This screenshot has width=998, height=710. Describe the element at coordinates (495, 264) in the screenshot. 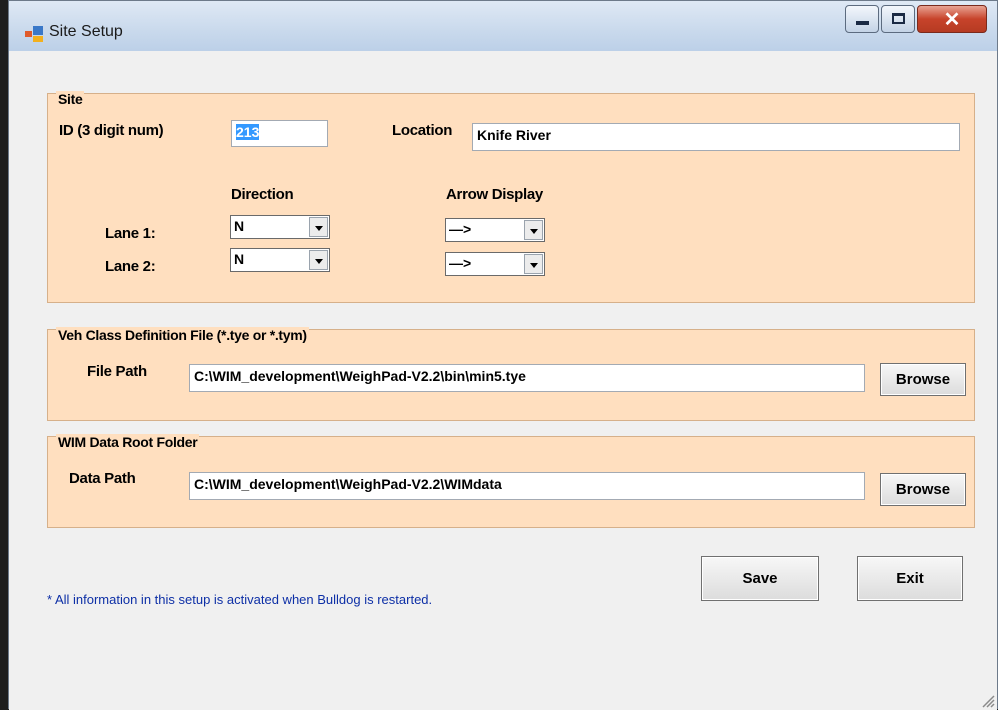

I see `lane-2-arrow-select: —>` at that location.